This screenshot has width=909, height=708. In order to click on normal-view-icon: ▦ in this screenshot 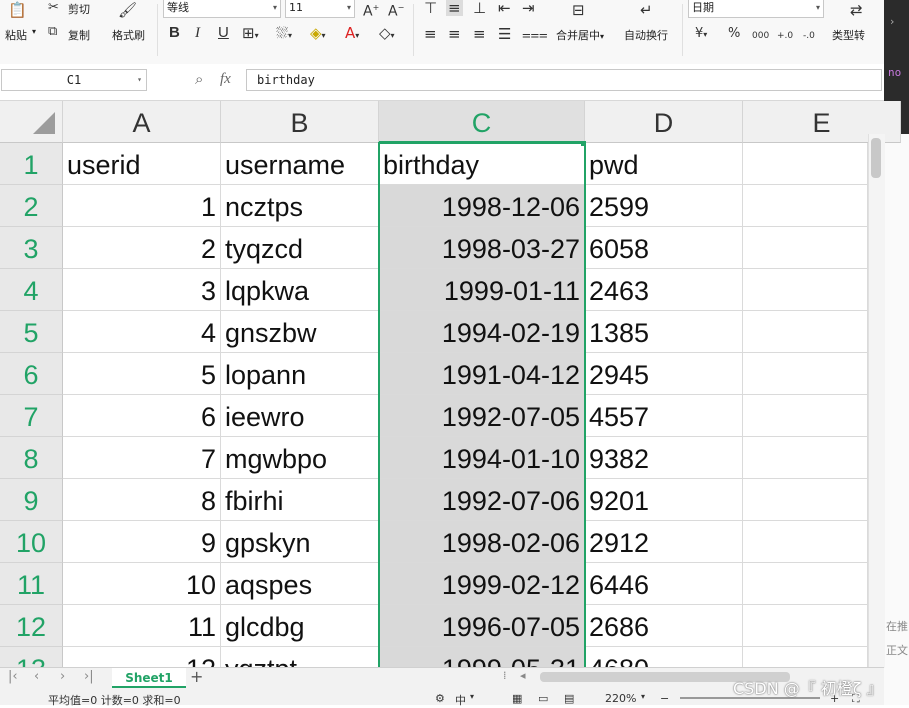, I will do `click(517, 698)`.